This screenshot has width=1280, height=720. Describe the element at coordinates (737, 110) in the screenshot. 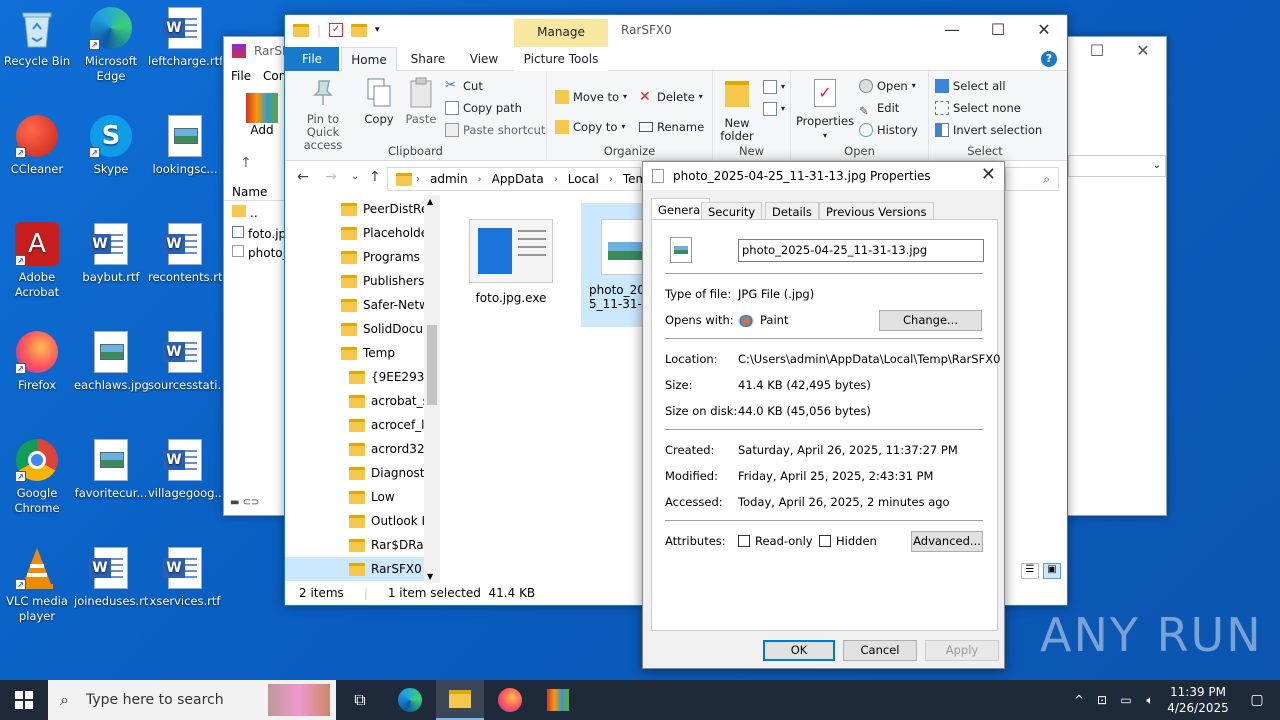

I see `new-folder-button: New folder` at that location.